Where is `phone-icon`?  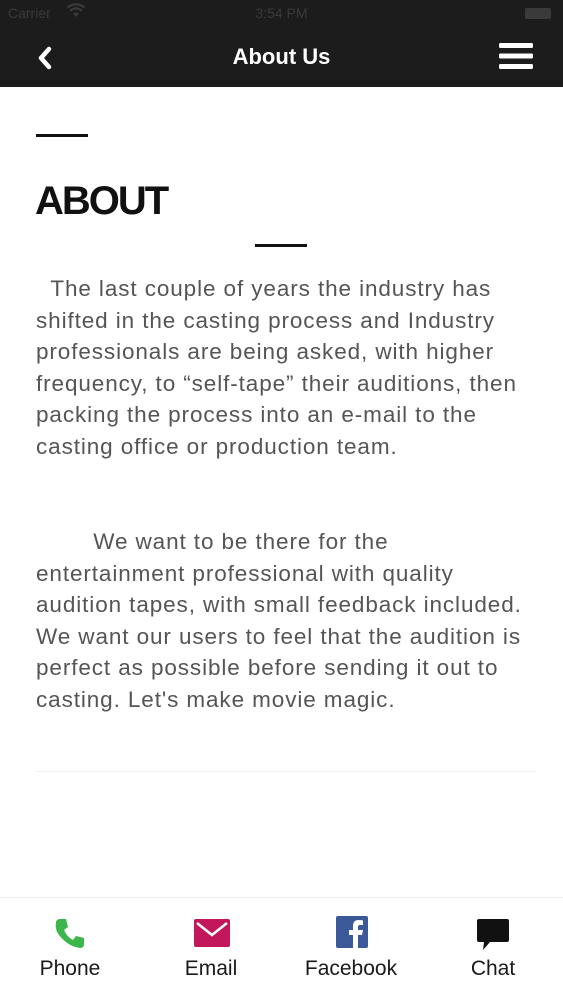
phone-icon is located at coordinates (69, 933).